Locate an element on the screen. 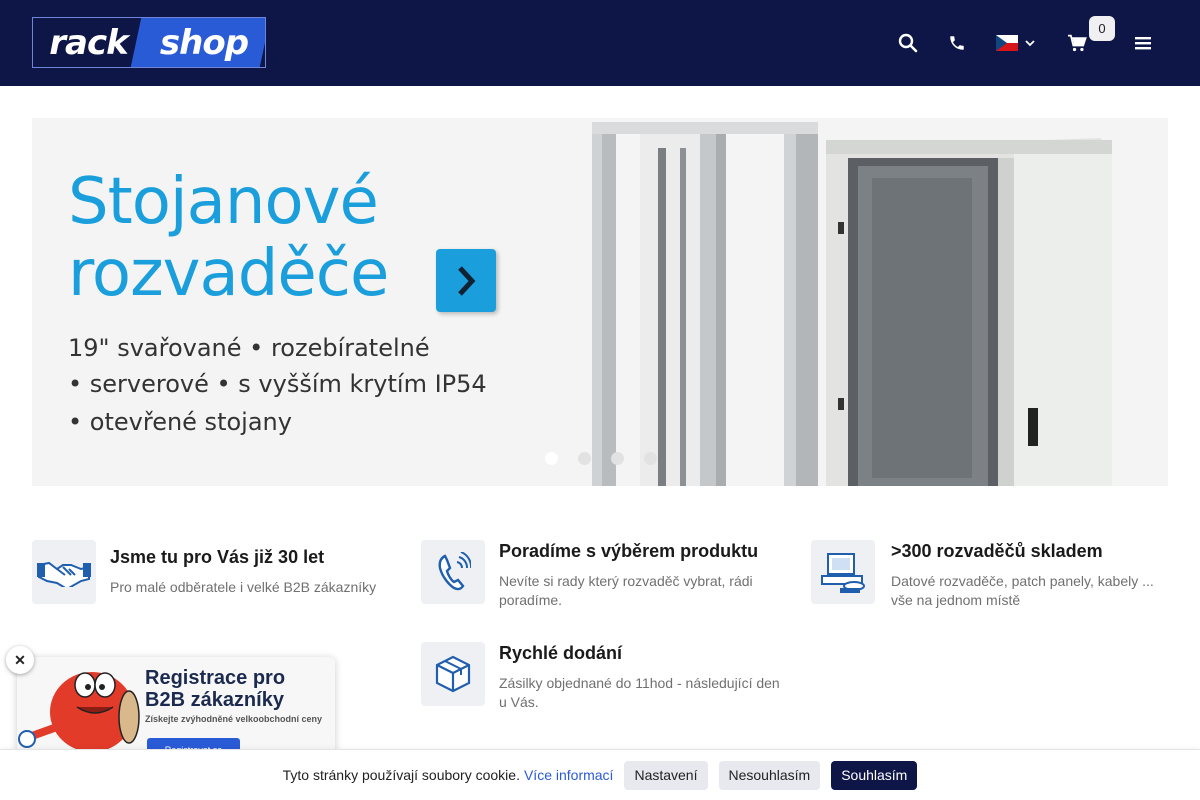 This screenshot has height=800, width=1200. banner-title-line1: Stojanové is located at coordinates (223, 202).